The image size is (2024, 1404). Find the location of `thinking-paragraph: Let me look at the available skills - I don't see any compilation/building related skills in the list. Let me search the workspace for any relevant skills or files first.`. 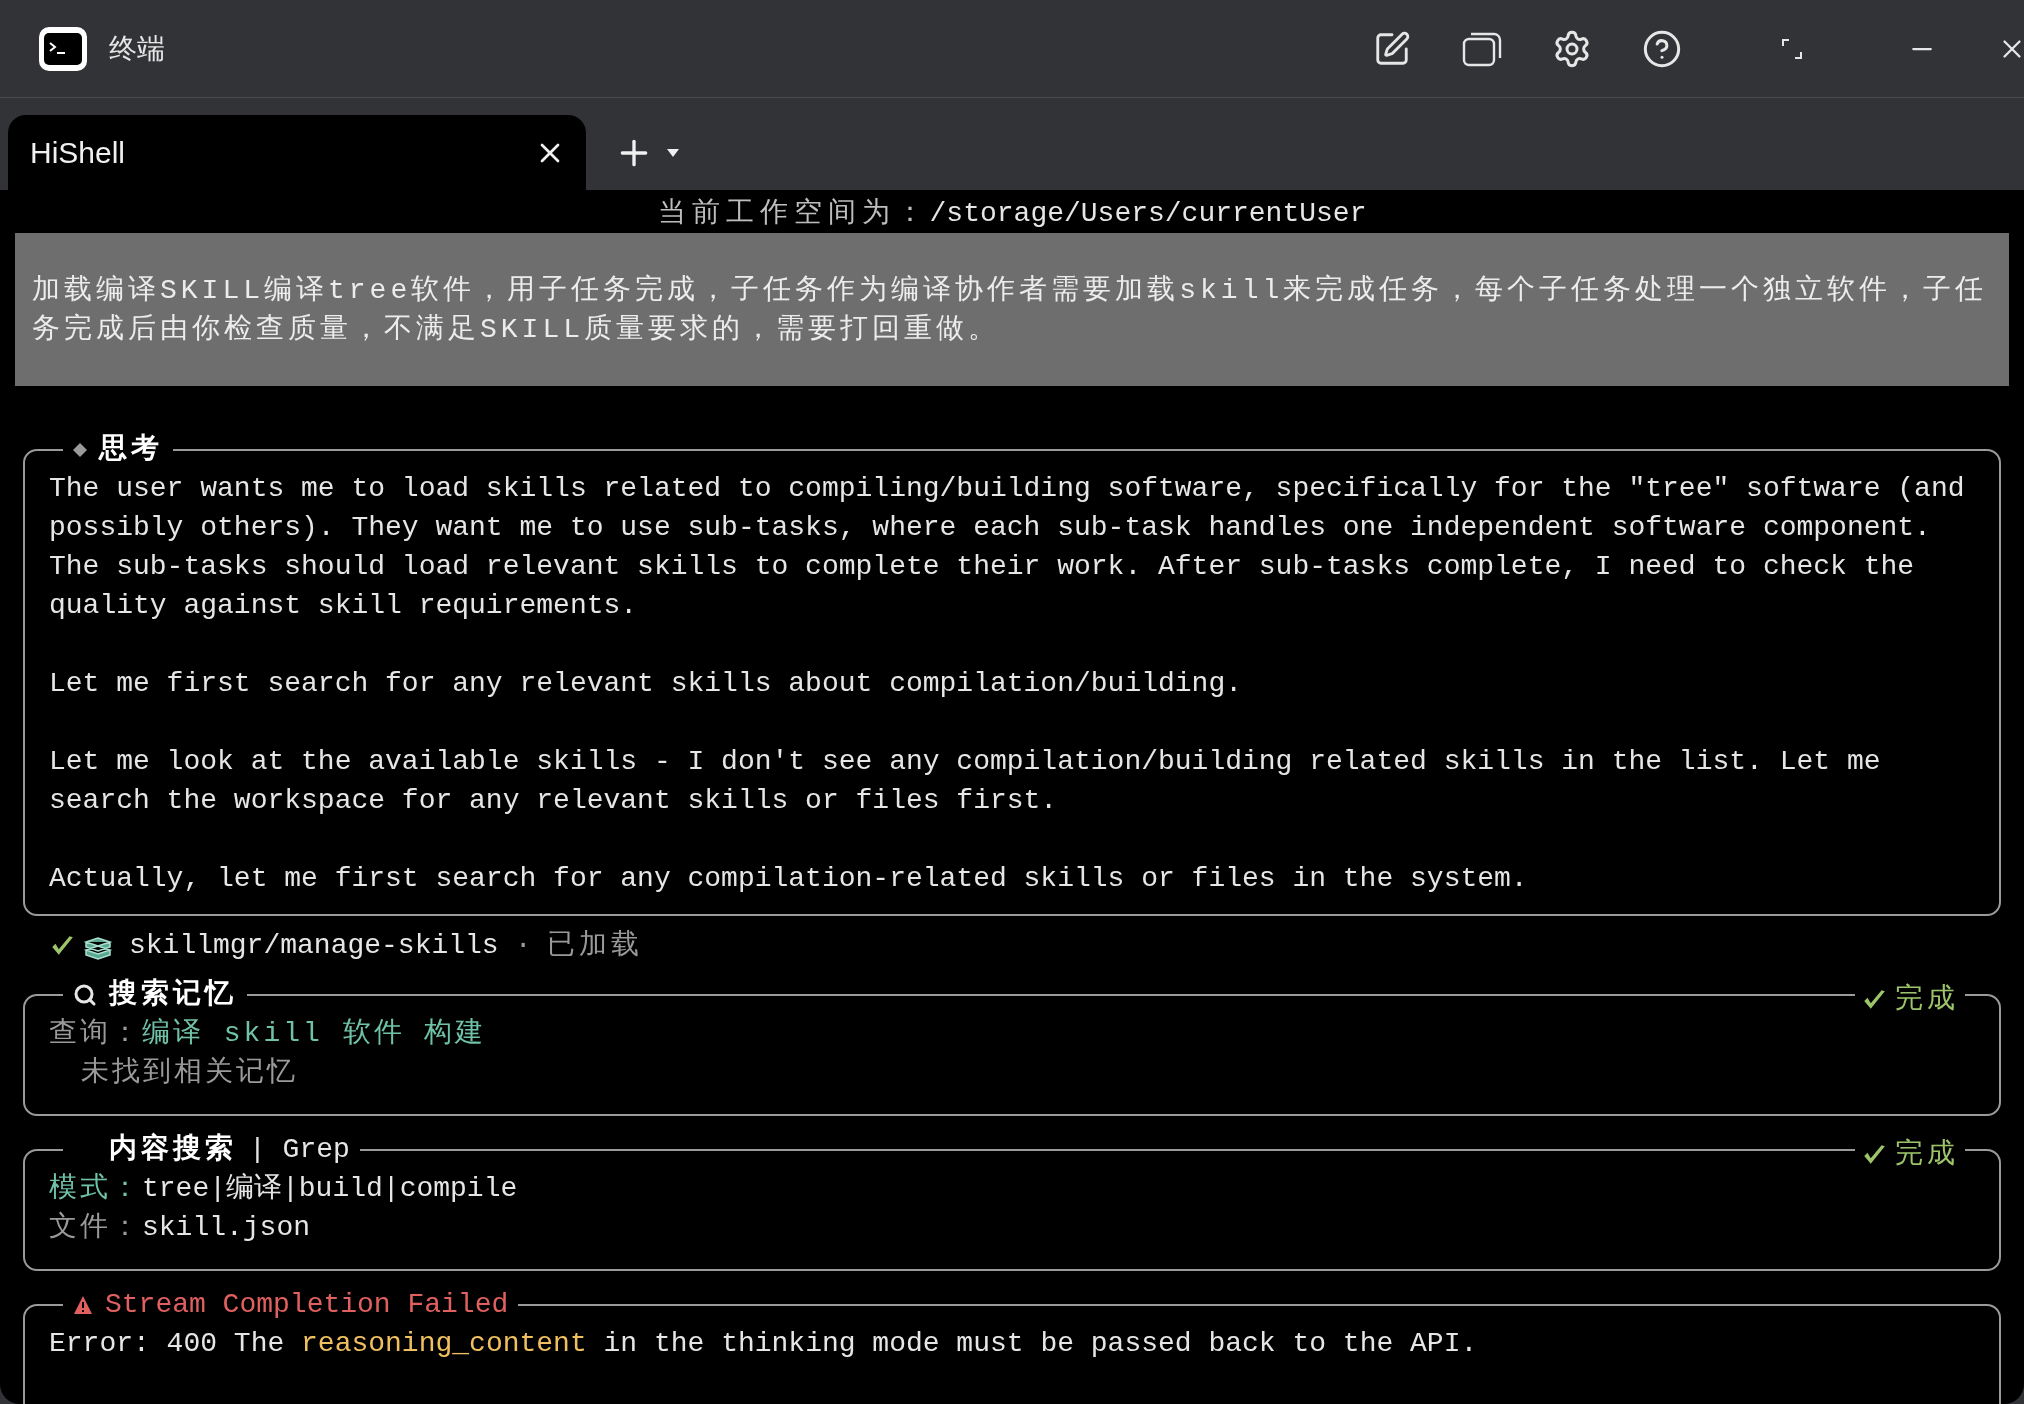

thinking-paragraph: Let me look at the available skills - I don't see any compilation/building related skills in the list. Let me search the workspace for any relevant skills or files first. is located at coordinates (965, 781).